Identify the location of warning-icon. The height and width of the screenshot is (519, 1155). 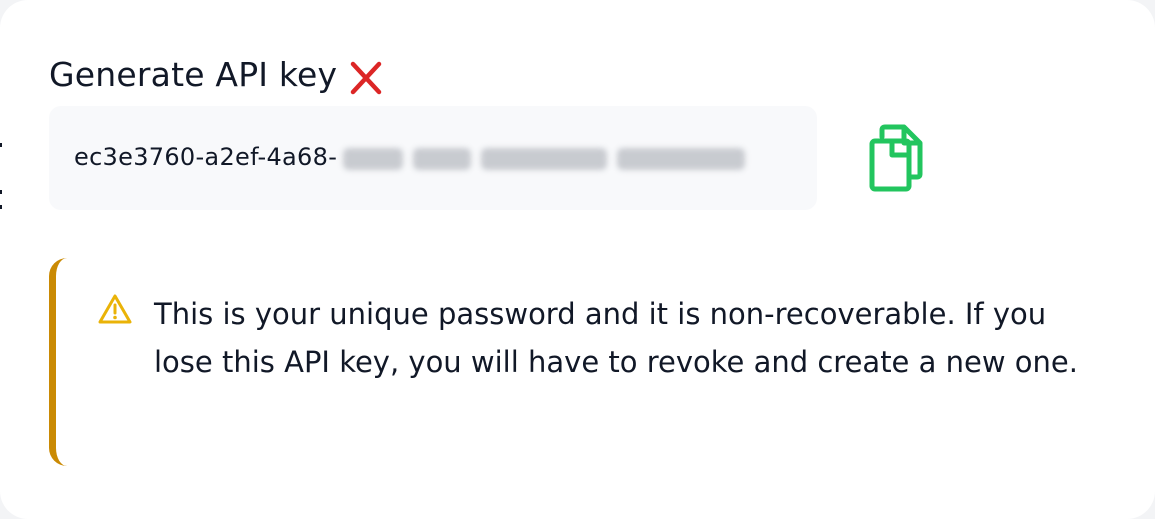
(115, 309).